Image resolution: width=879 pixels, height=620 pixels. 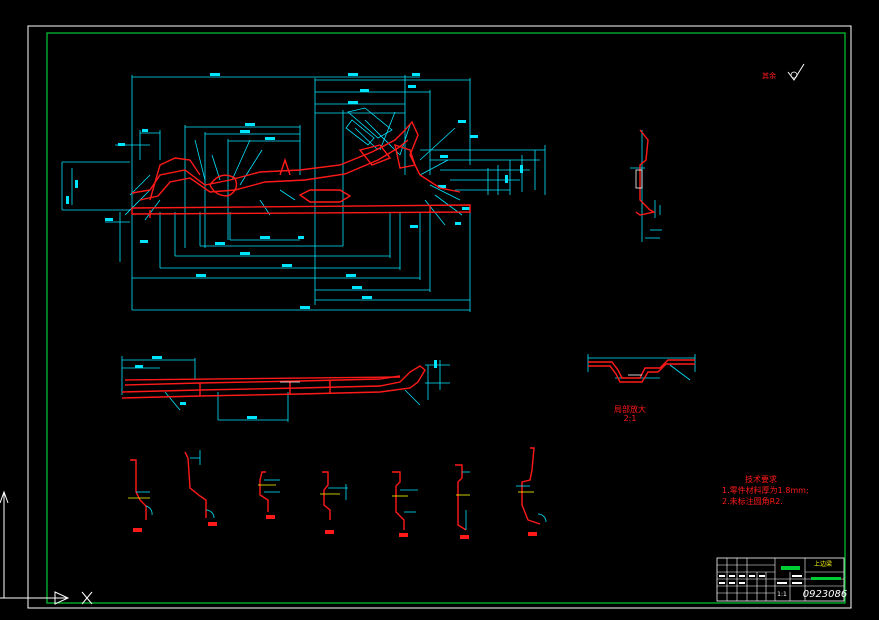 What do you see at coordinates (765, 490) in the screenshot?
I see `tech-req-item-1: 1.零件材料厚为1.8mm;` at bounding box center [765, 490].